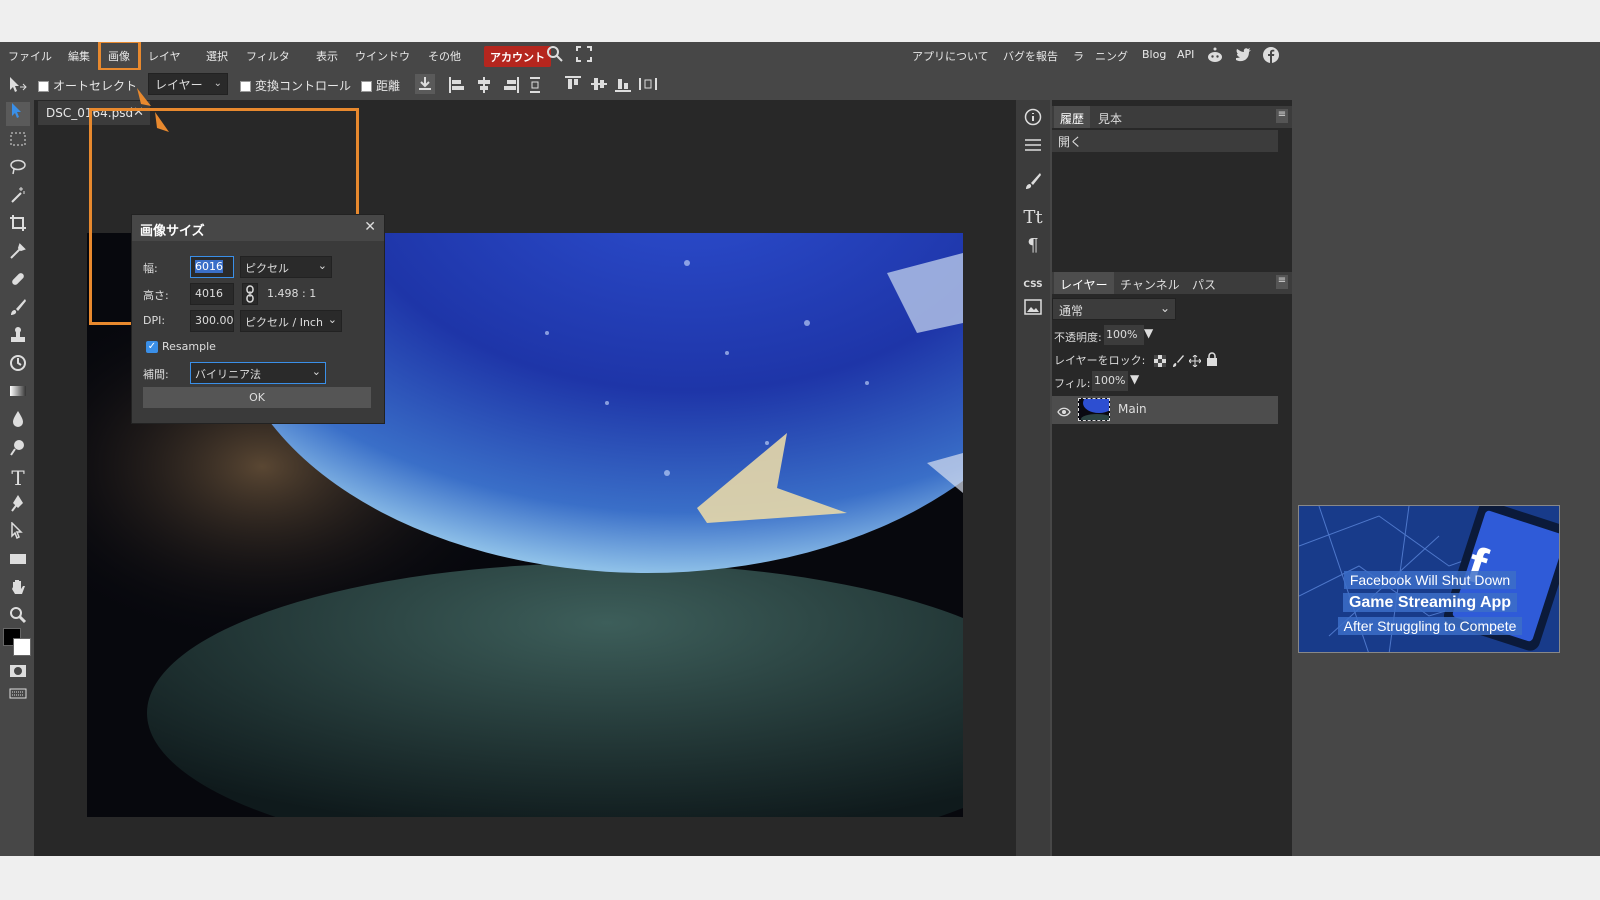 The width and height of the screenshot is (1600, 900). I want to click on account-button: アカウント, so click(517, 56).